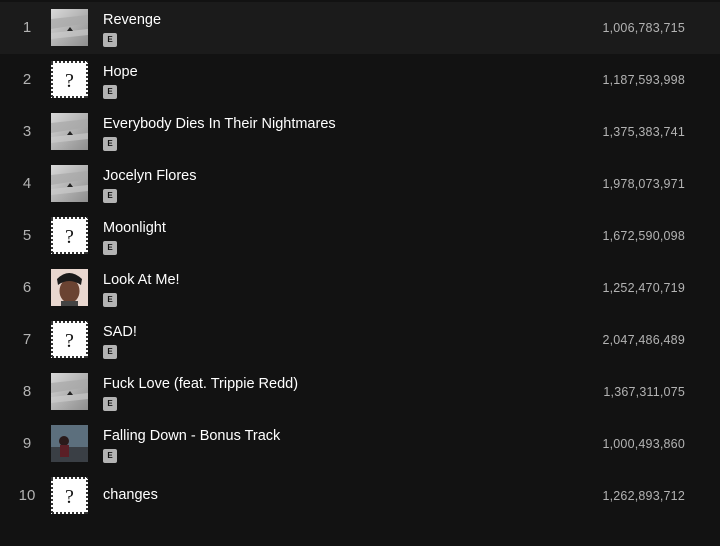  I want to click on track-number: 4, so click(27, 183).